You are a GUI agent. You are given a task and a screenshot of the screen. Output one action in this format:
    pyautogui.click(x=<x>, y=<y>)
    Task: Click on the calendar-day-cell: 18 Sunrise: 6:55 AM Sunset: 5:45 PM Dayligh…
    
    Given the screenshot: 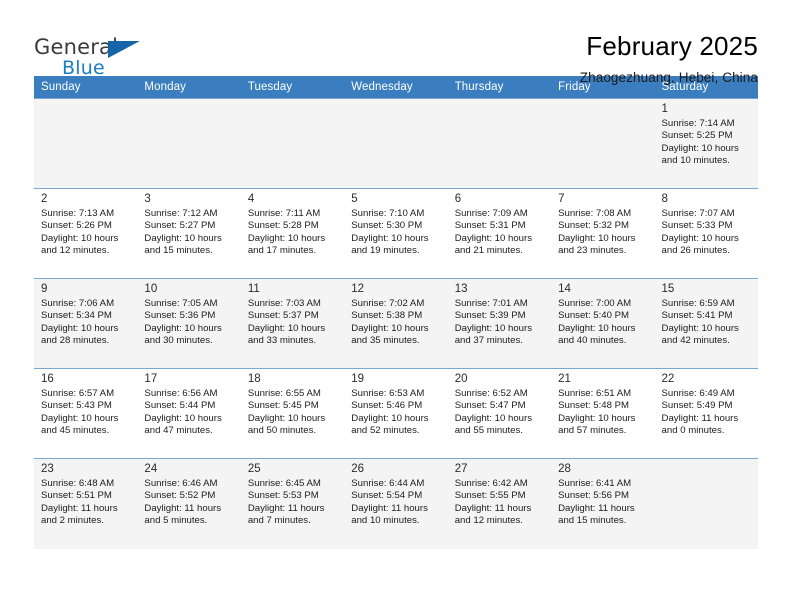 What is the action you would take?
    pyautogui.click(x=292, y=413)
    